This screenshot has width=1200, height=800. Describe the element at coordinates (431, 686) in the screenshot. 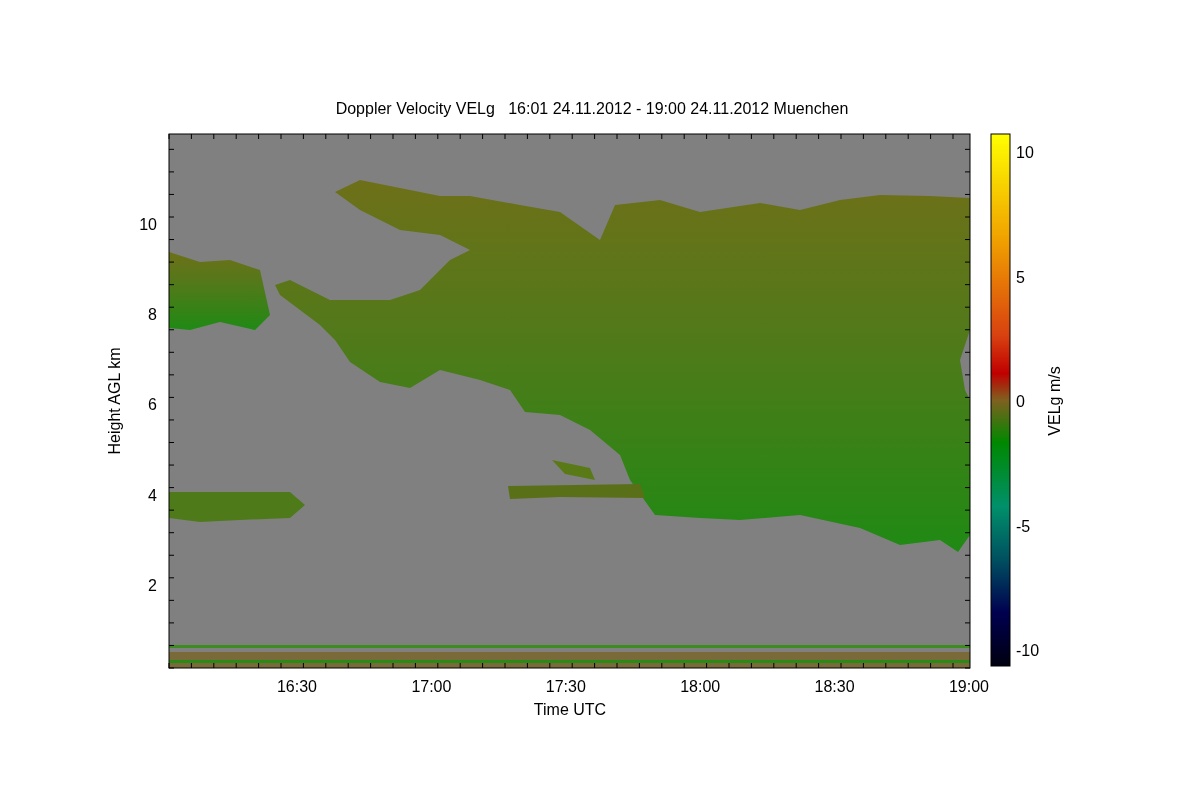

I see `x-tick-label: 17:00` at that location.